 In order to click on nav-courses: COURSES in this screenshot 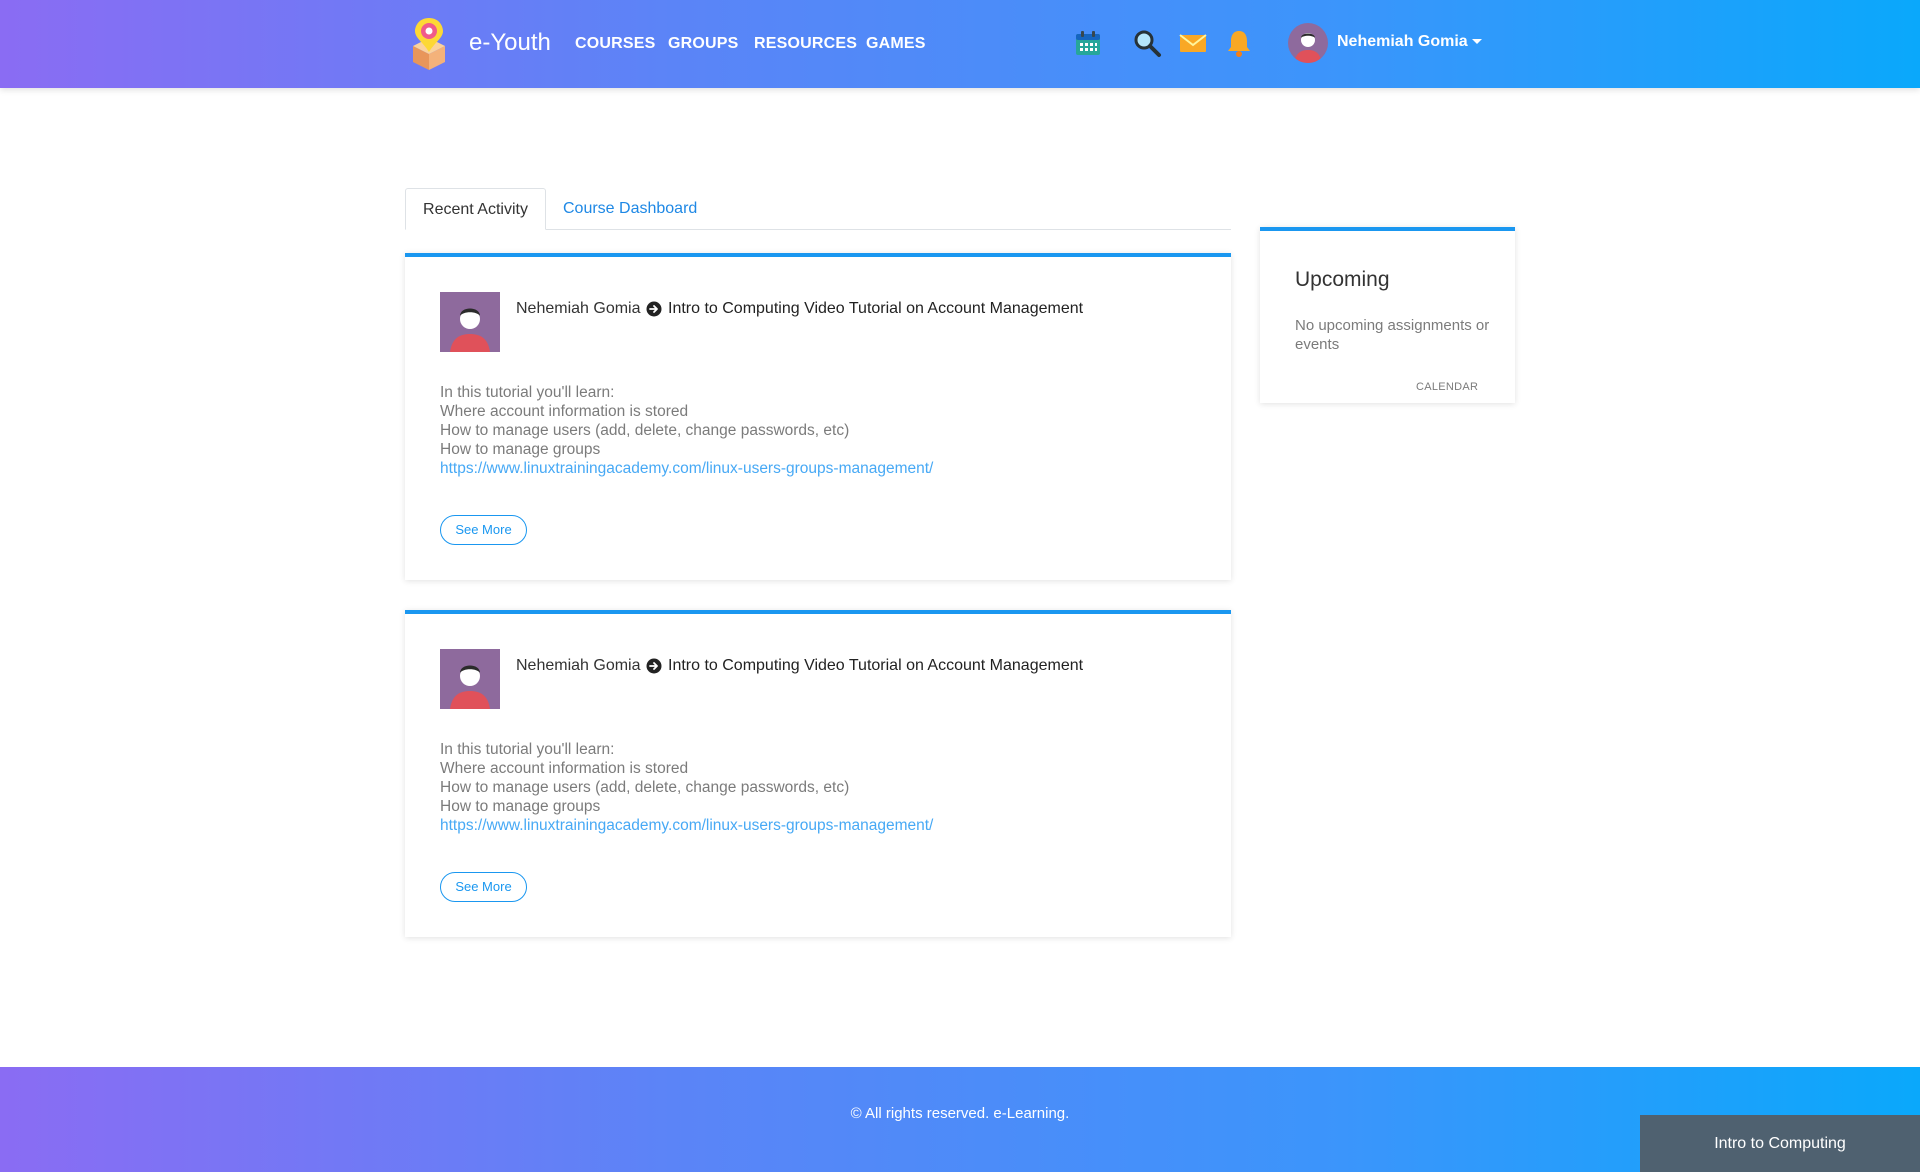, I will do `click(615, 44)`.